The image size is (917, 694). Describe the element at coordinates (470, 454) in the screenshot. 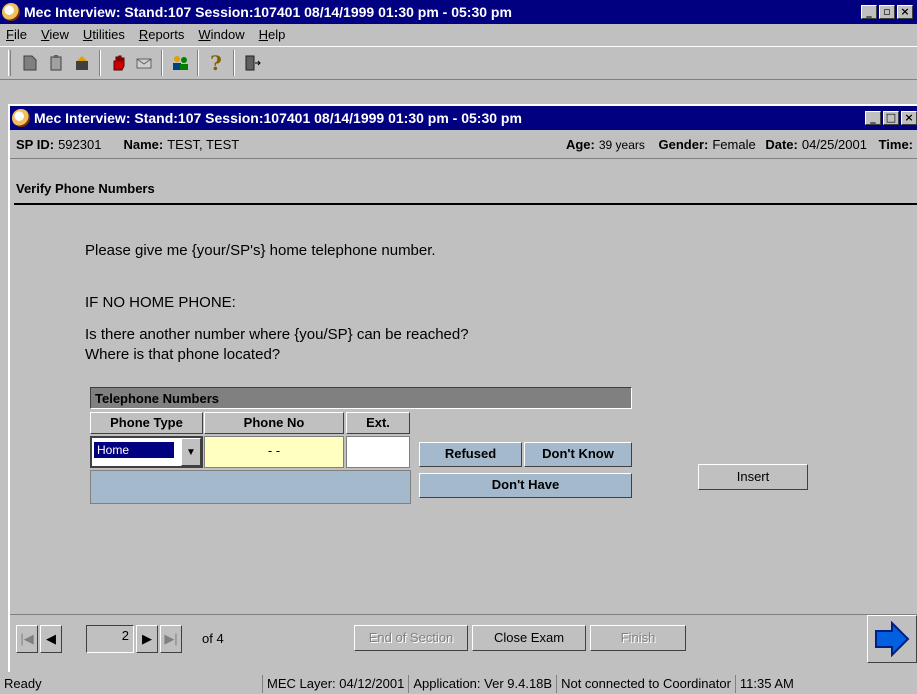

I see `refused-button: Refused` at that location.